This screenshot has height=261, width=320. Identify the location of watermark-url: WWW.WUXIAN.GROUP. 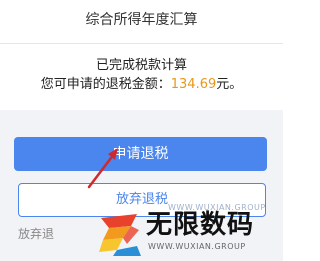
(197, 246).